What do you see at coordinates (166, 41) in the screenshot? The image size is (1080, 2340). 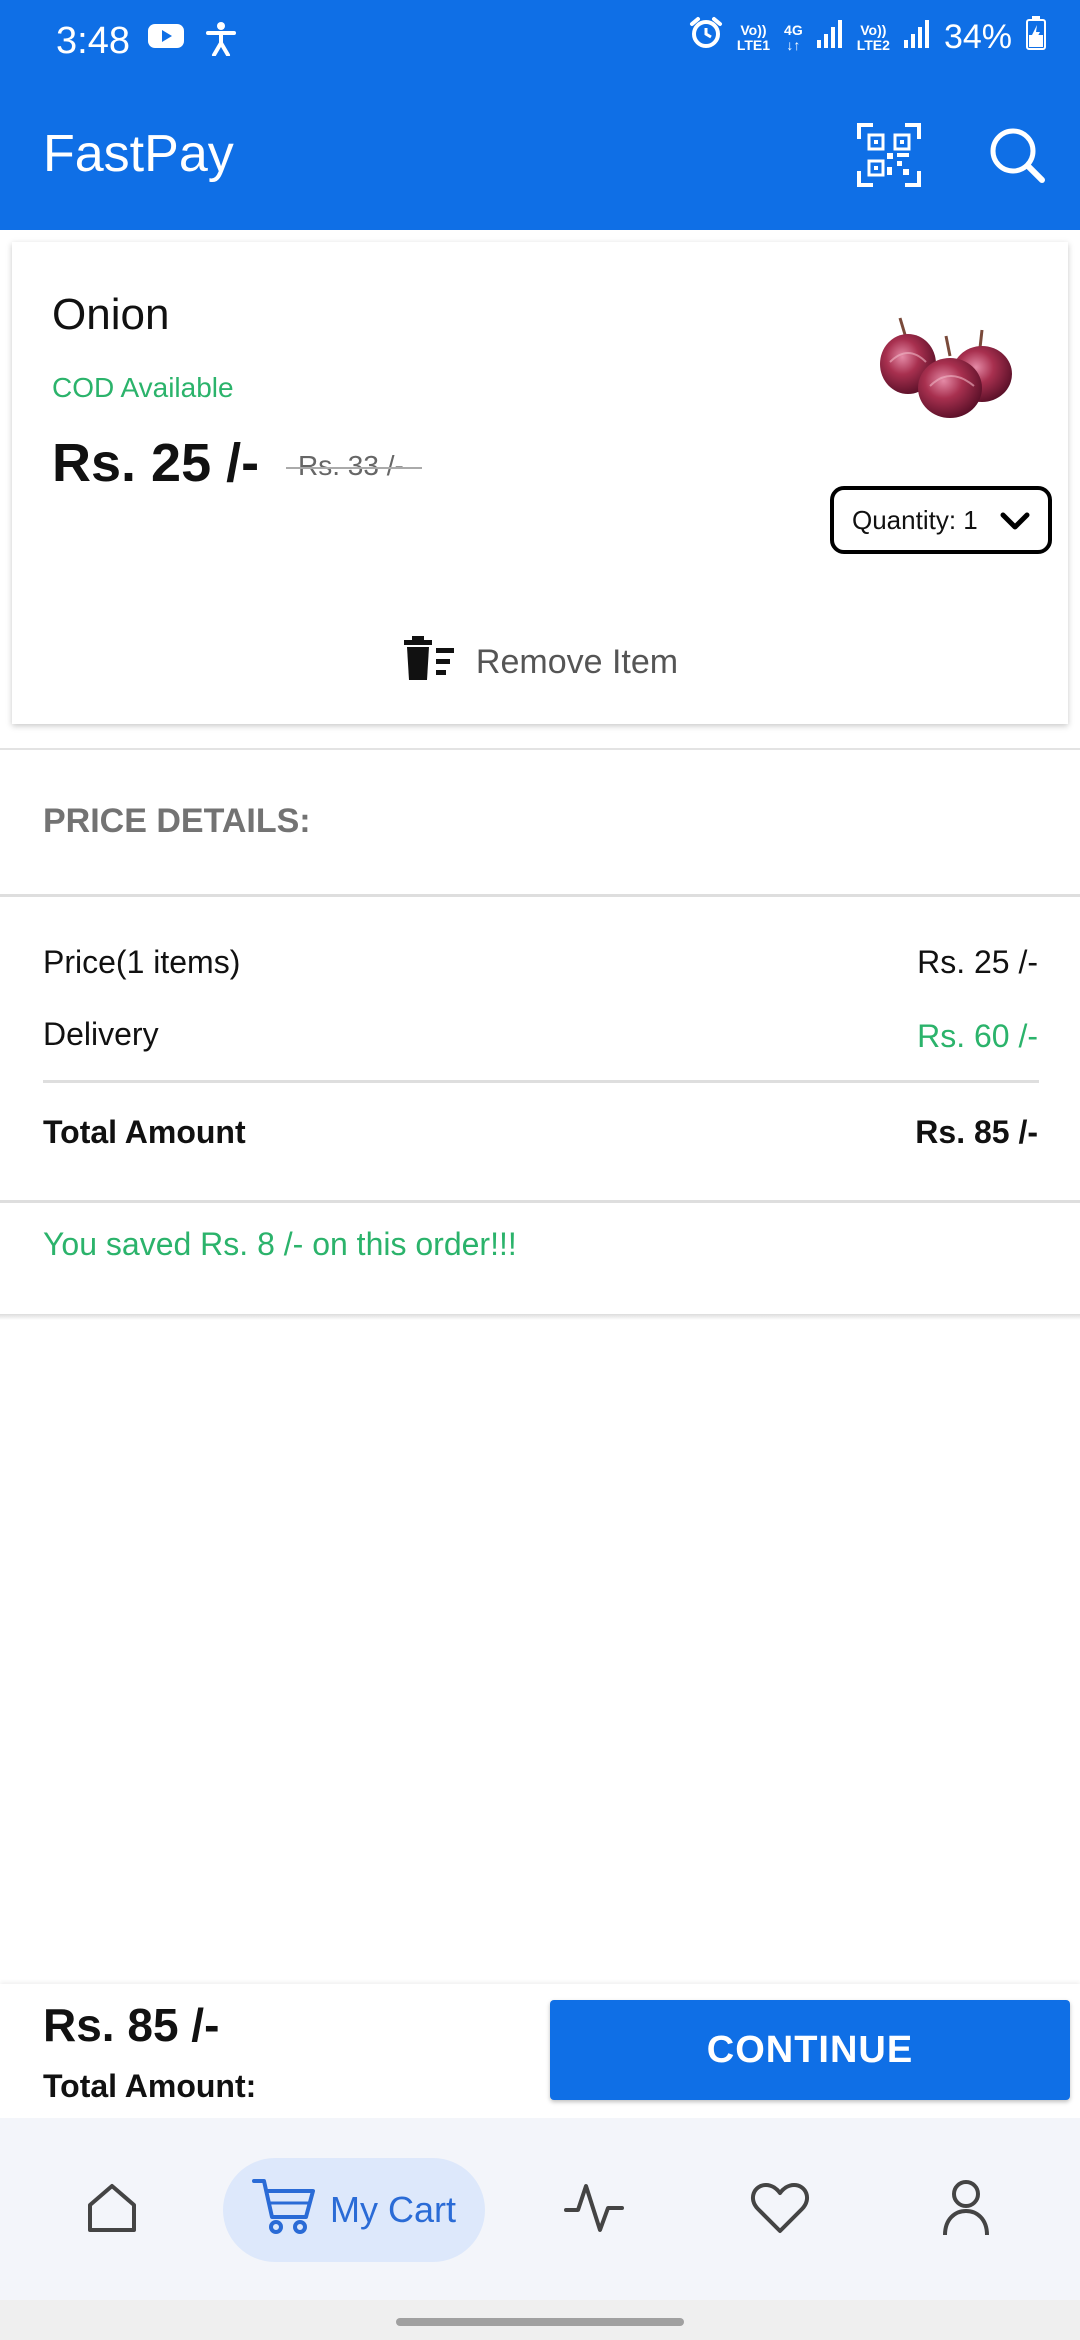 I see `youtube-icon` at bounding box center [166, 41].